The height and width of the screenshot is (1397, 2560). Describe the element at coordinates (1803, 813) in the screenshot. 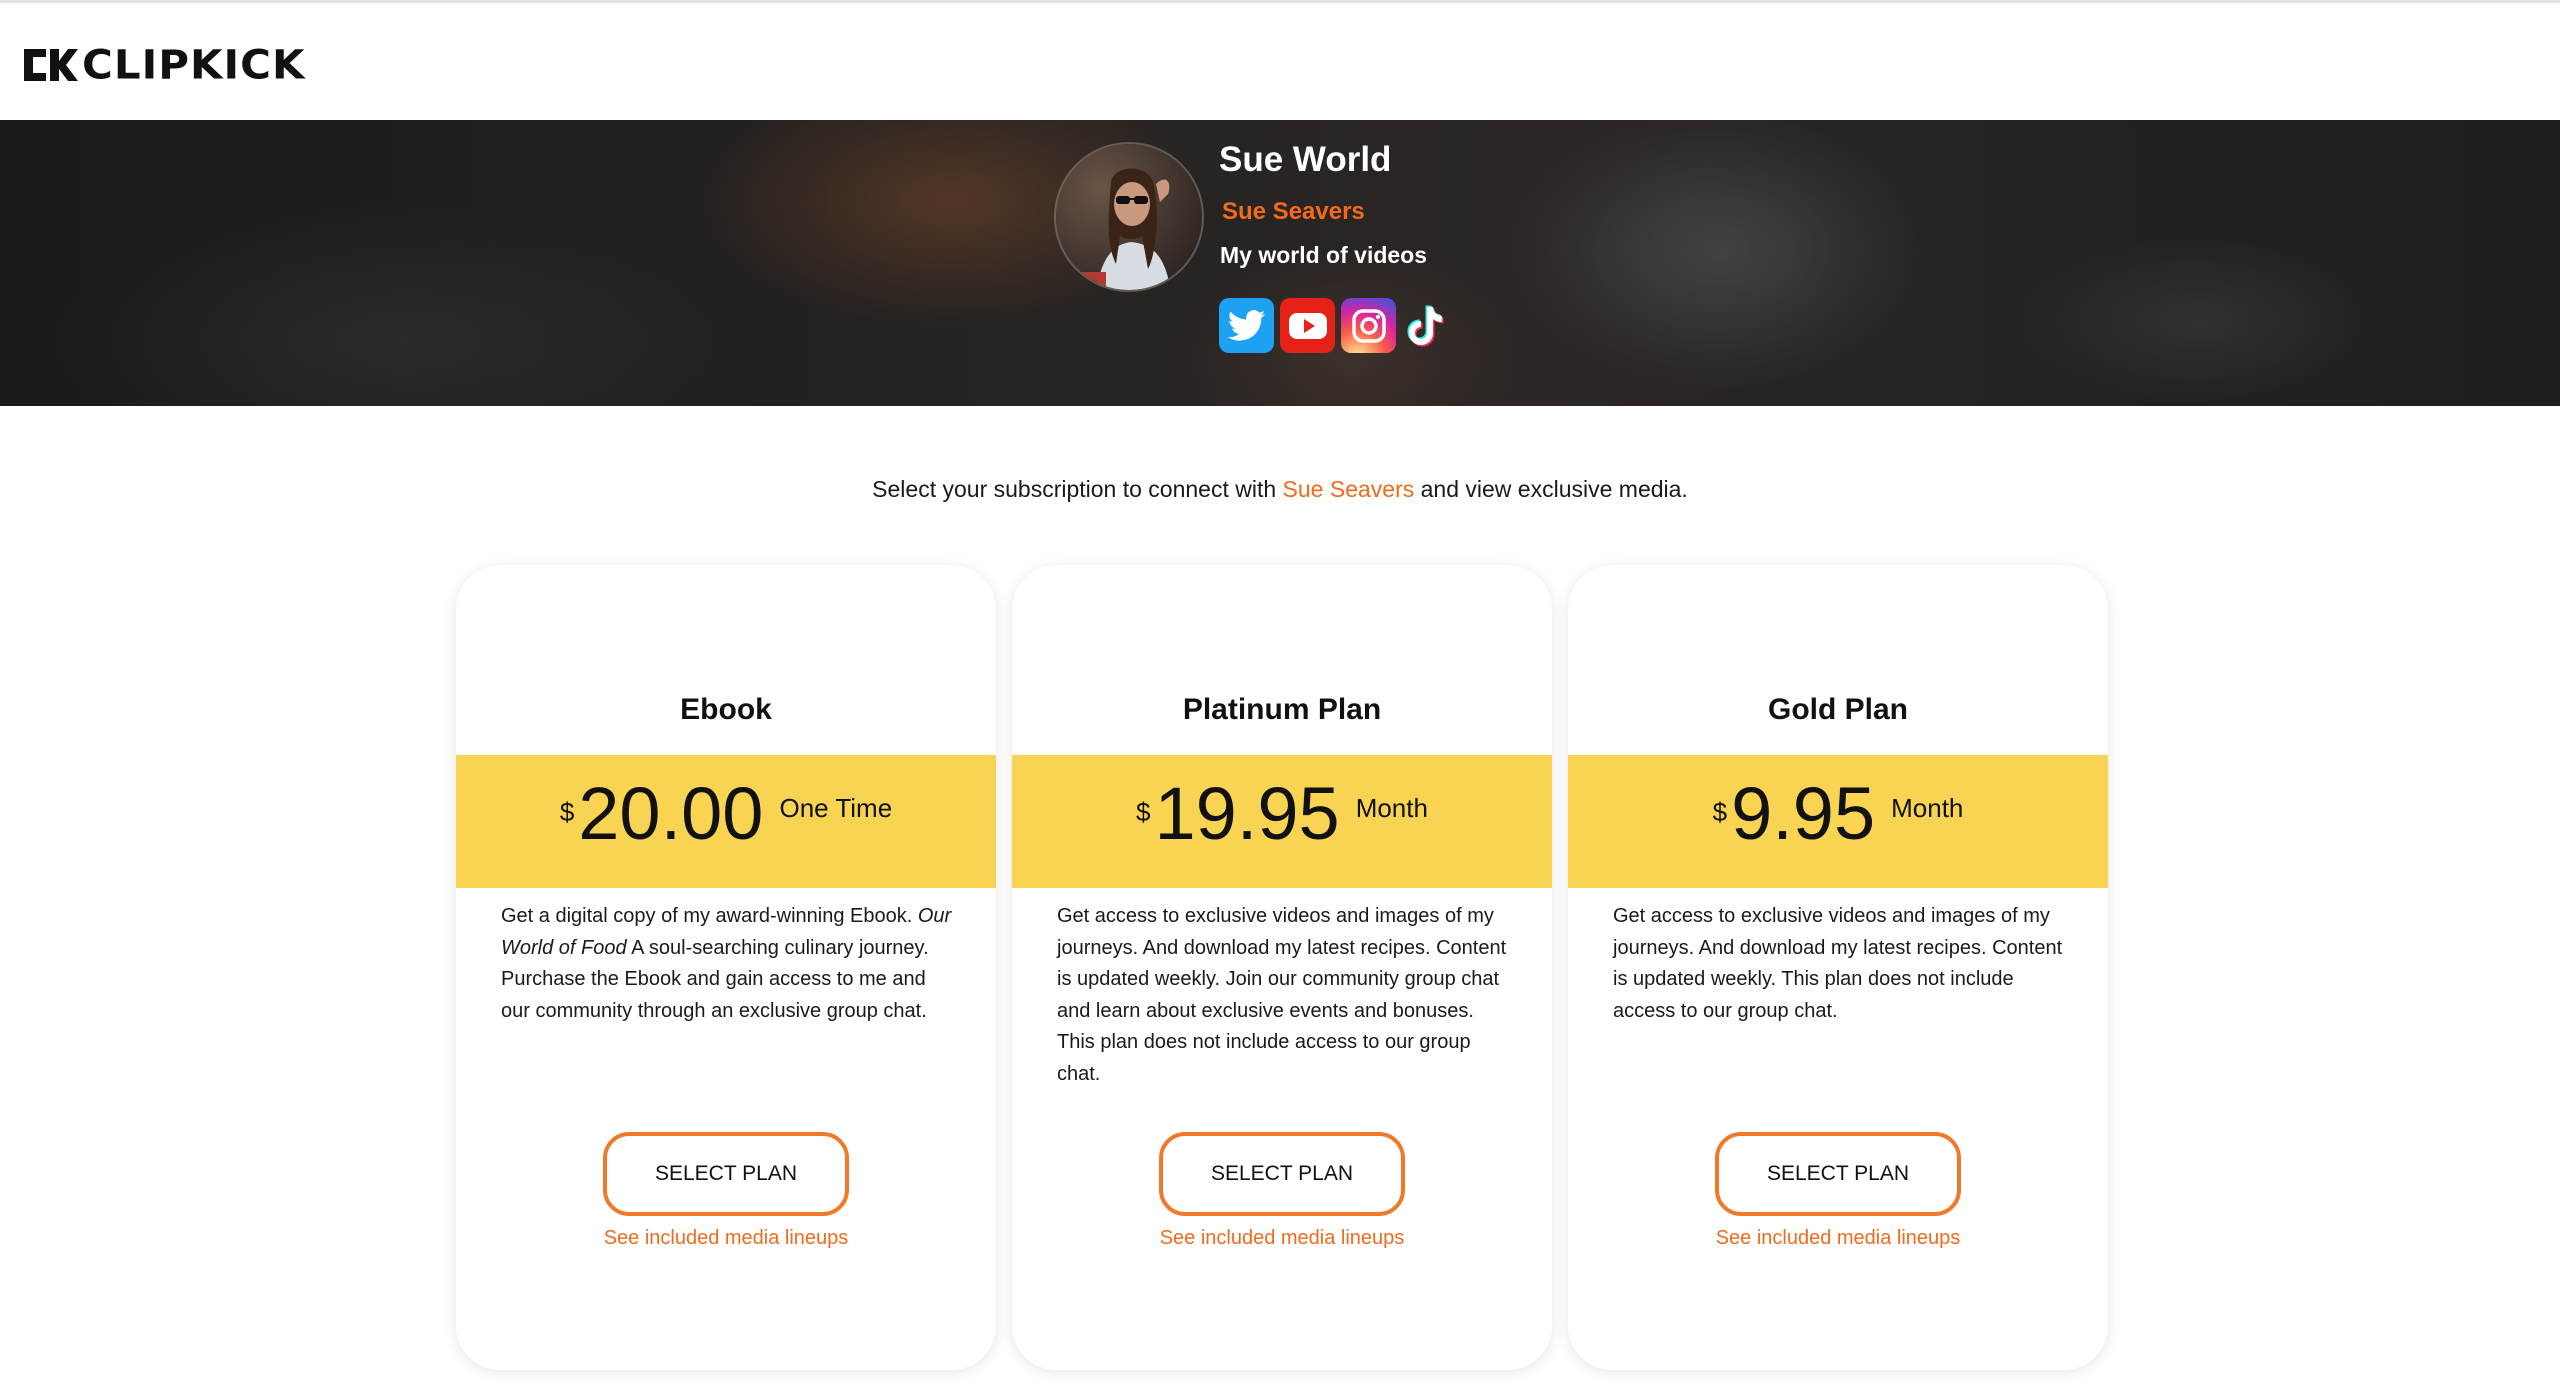

I see `price-amount: 9.95` at that location.